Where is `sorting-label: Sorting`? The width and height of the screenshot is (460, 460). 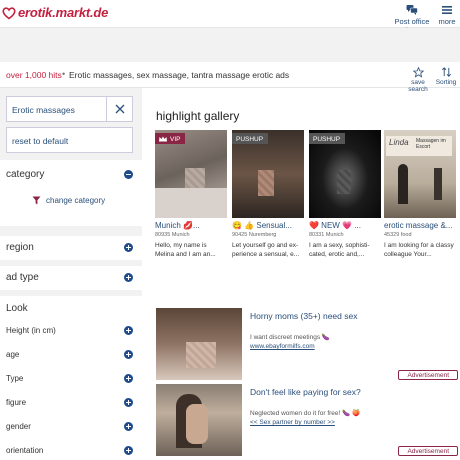
sorting-label: Sorting is located at coordinates (446, 82).